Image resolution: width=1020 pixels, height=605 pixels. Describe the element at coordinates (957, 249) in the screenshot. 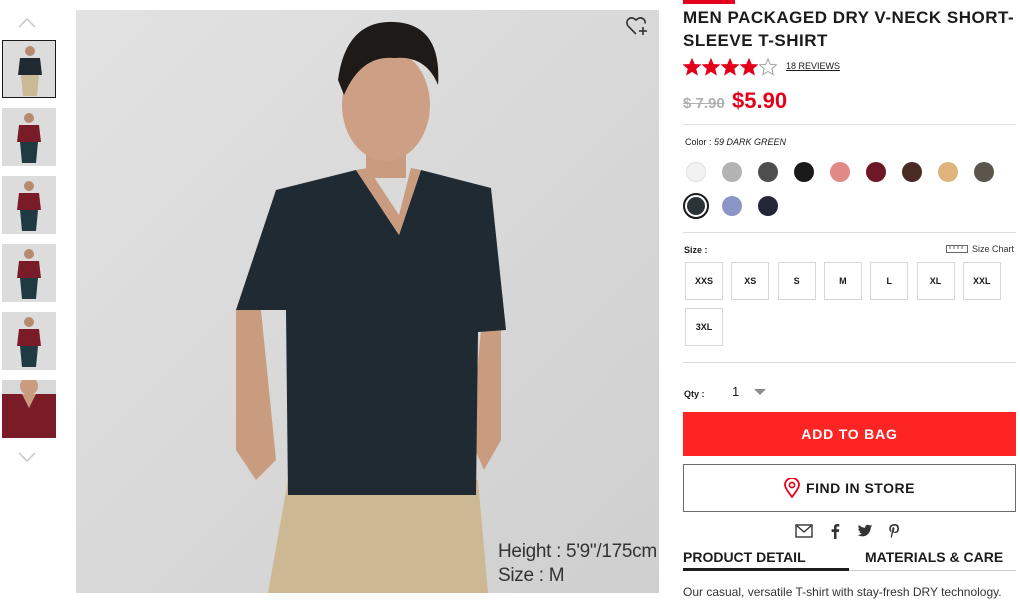

I see `ruler-icon` at that location.